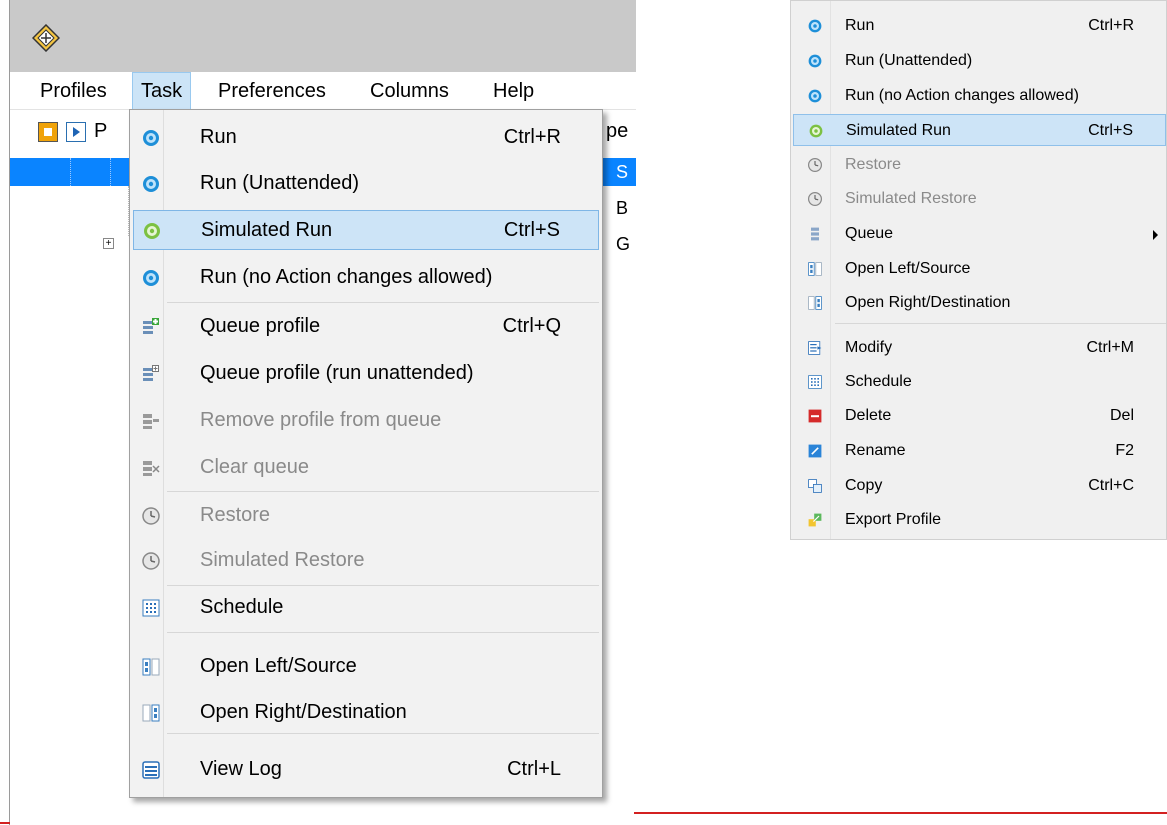  What do you see at coordinates (1111, 485) in the screenshot?
I see `menu-item-shortcut: Ctrl+C` at bounding box center [1111, 485].